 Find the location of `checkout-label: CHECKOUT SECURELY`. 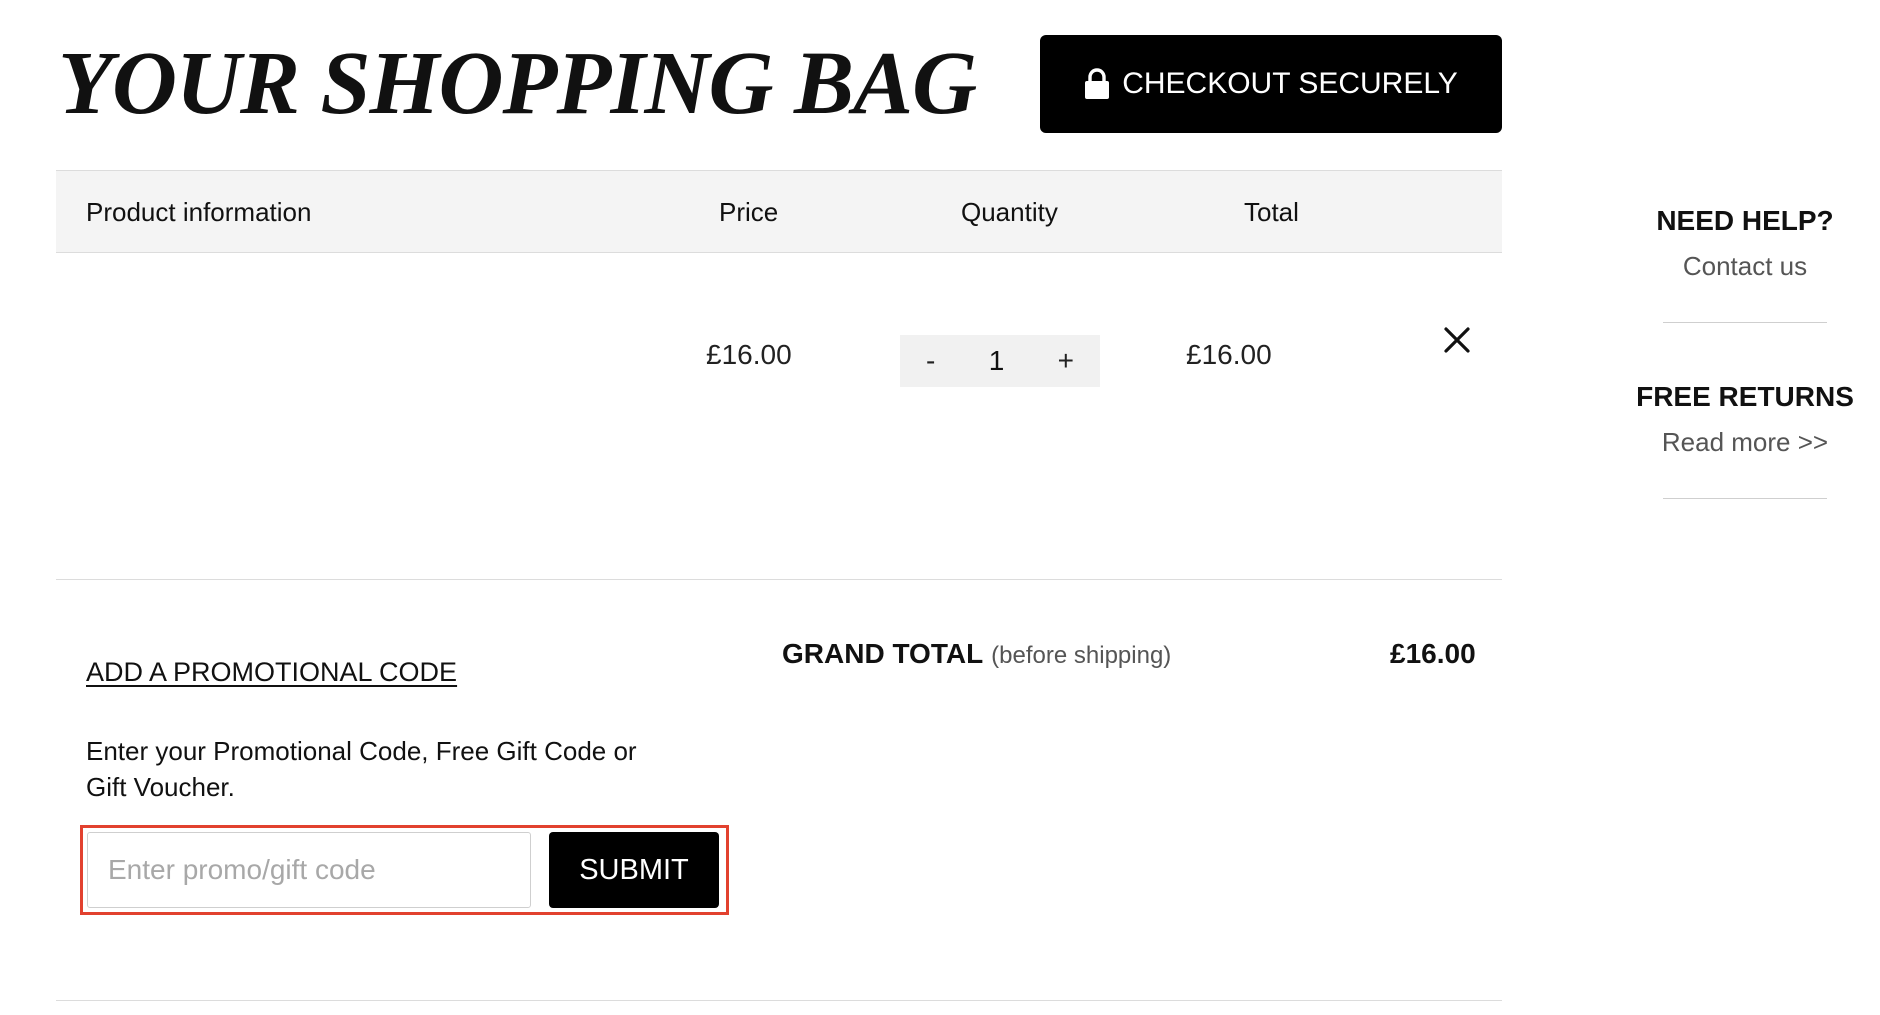

checkout-label: CHECKOUT SECURELY is located at coordinates (1290, 83).